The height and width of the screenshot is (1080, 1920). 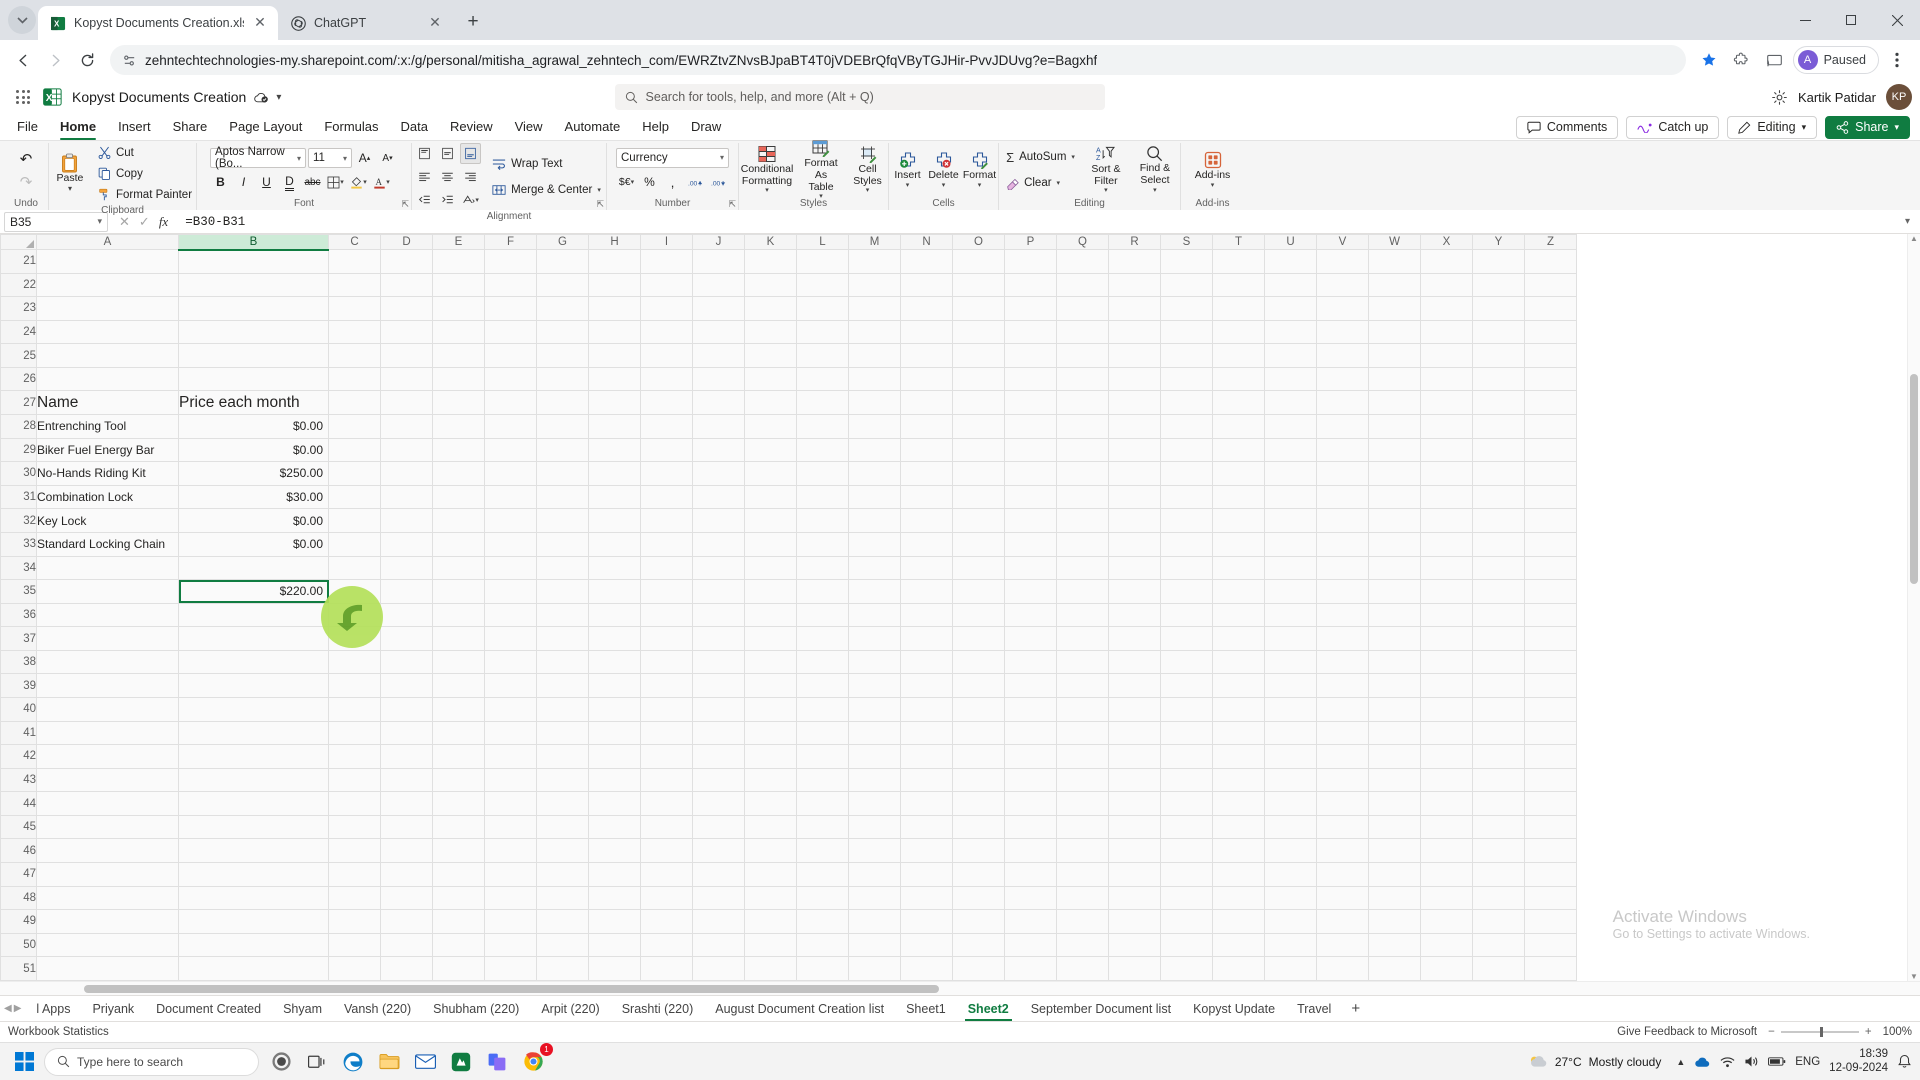 I want to click on ribbon-tab-insert: Insert, so click(x=134, y=127).